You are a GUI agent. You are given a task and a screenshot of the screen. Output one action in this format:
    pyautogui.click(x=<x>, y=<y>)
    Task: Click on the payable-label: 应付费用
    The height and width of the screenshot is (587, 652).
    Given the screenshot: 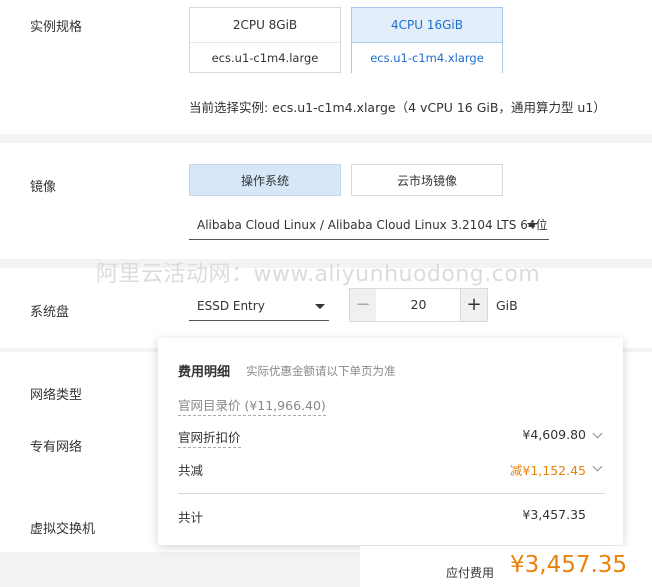 What is the action you would take?
    pyautogui.click(x=470, y=573)
    